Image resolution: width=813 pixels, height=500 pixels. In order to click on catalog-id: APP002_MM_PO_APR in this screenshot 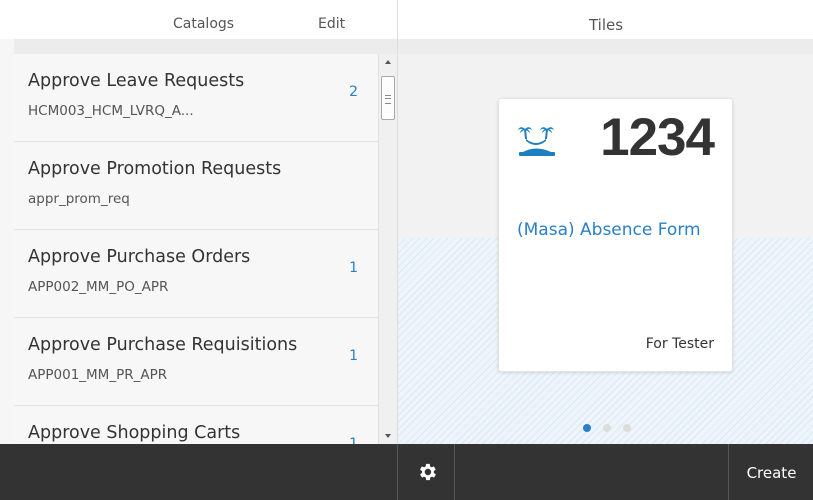, I will do `click(98, 287)`.